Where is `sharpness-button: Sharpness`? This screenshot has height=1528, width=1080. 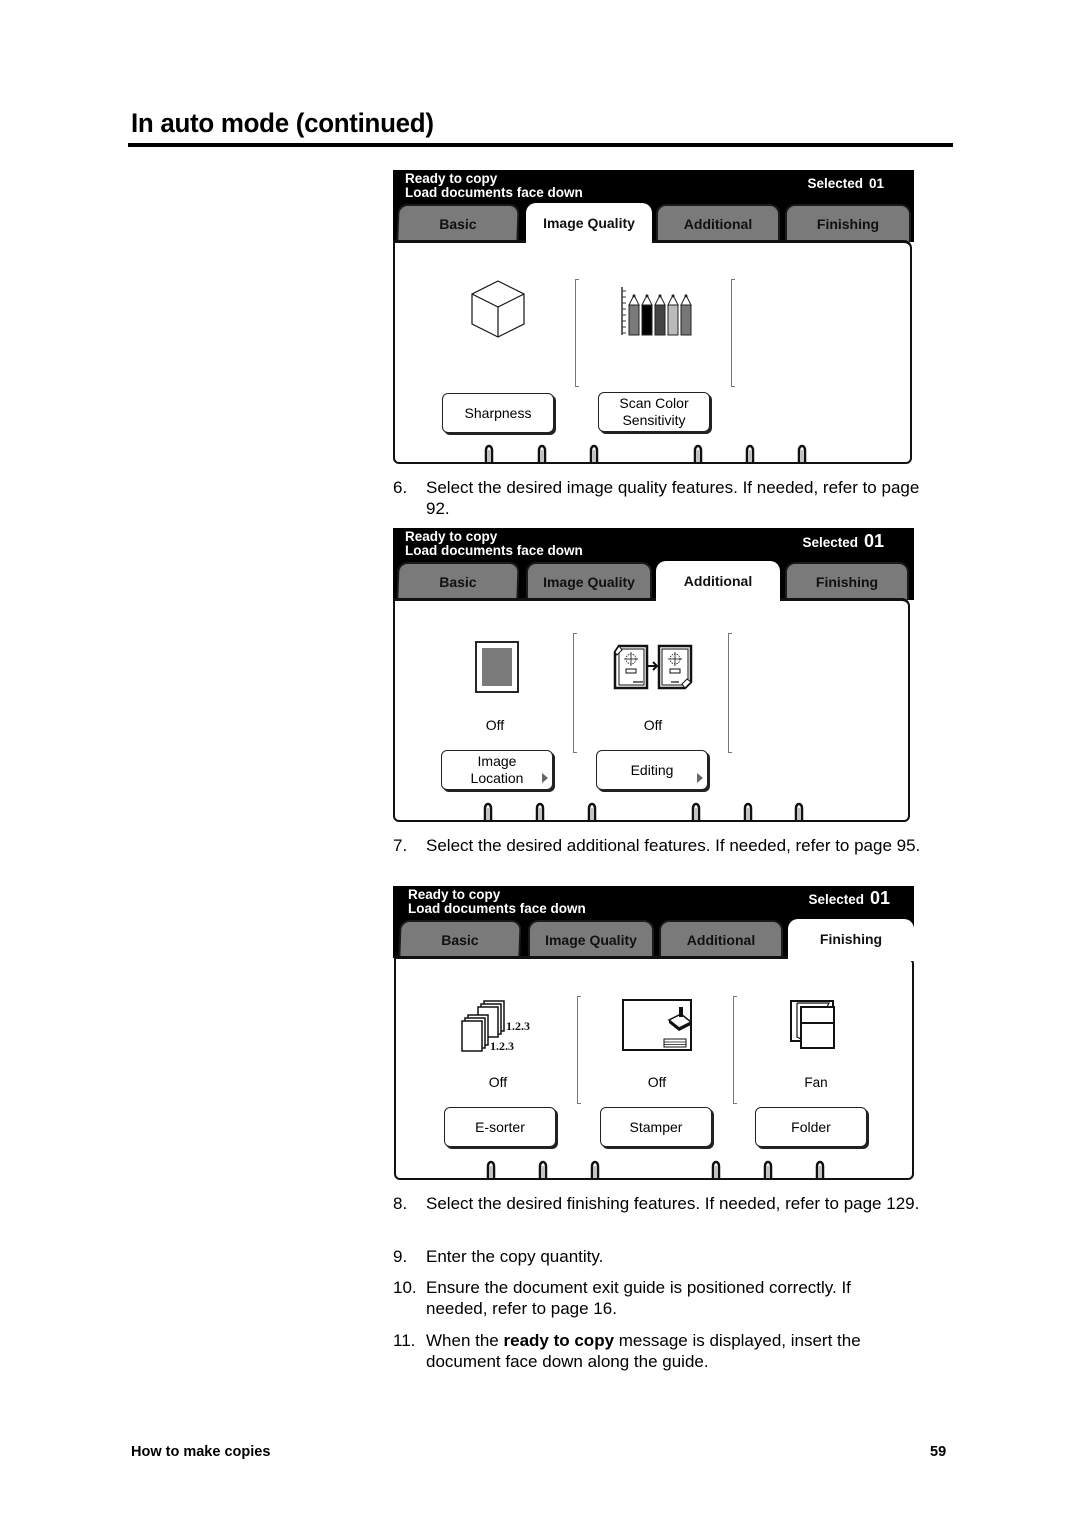 sharpness-button: Sharpness is located at coordinates (498, 413).